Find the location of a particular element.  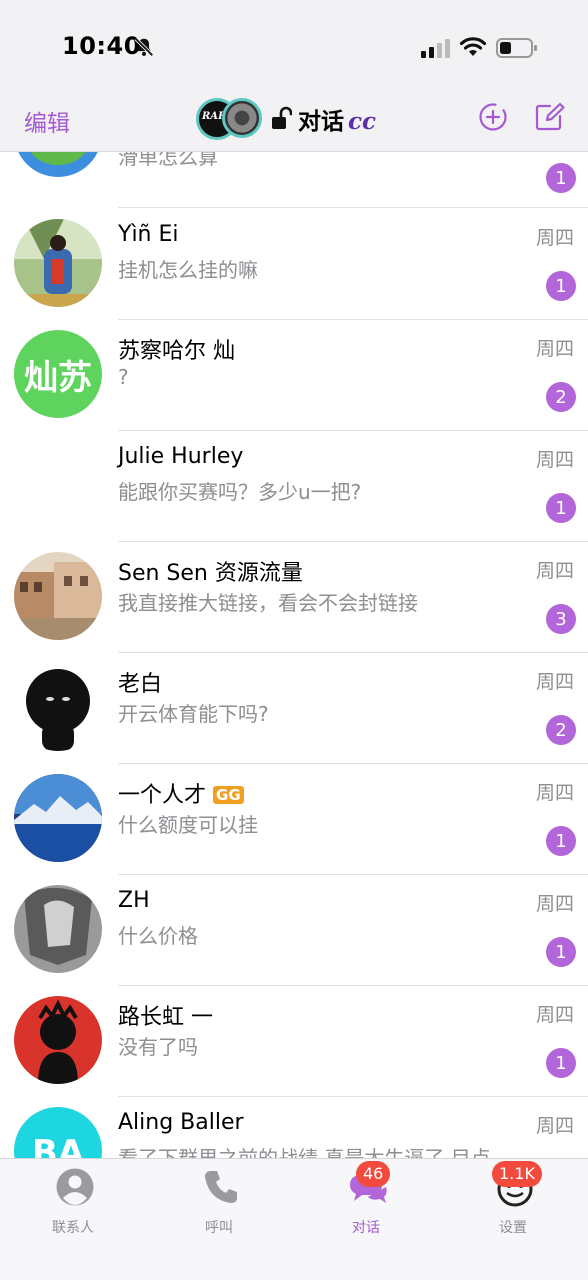

phone-icon is located at coordinates (221, 1187).